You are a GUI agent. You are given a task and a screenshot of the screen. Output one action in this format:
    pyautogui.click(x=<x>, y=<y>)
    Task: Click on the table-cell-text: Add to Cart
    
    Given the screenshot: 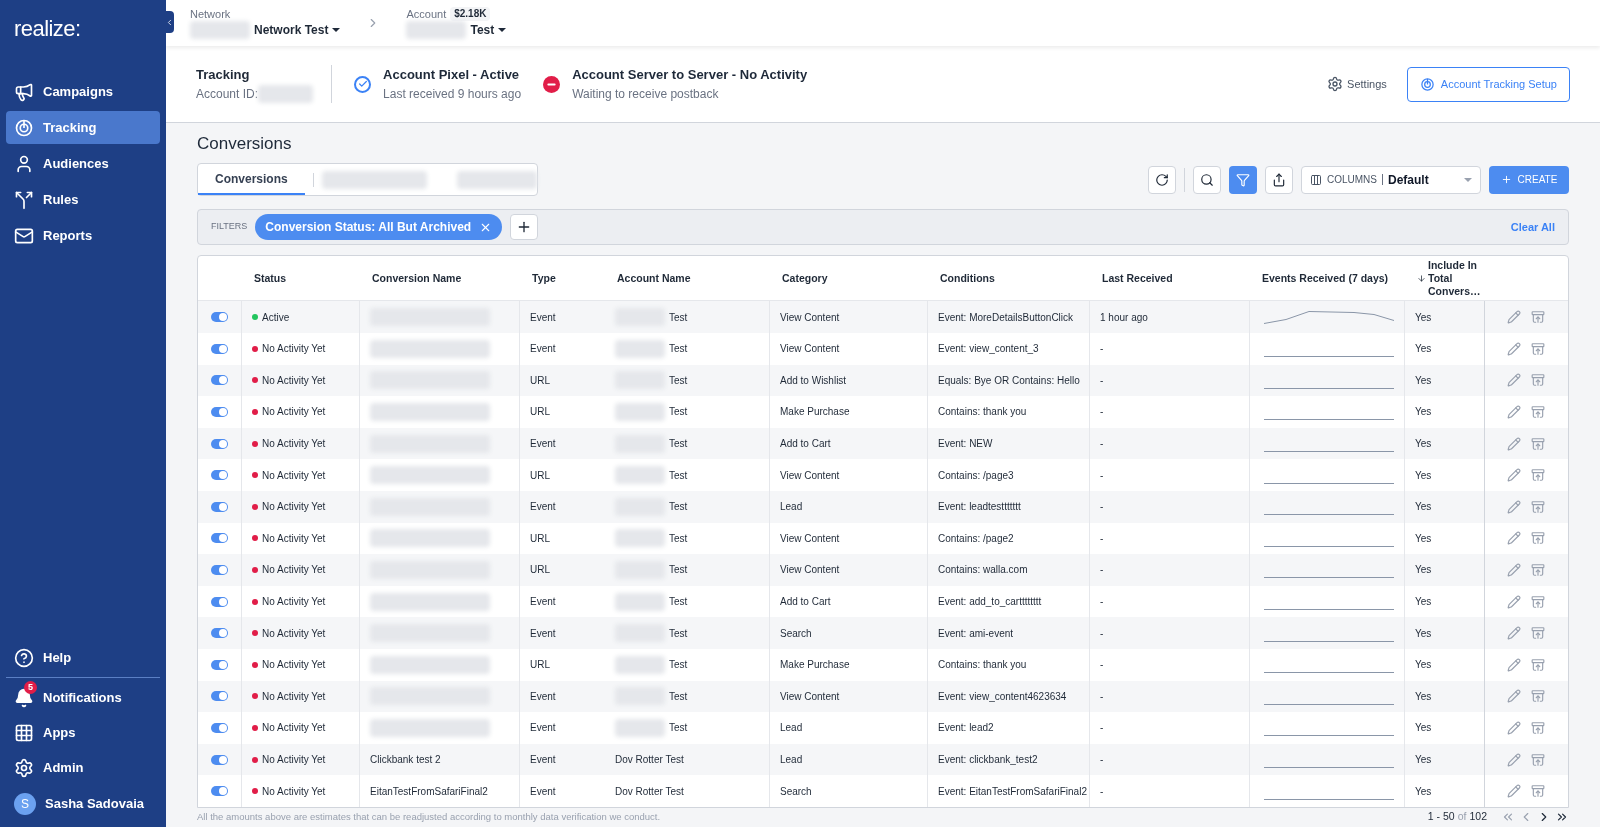 What is the action you would take?
    pyautogui.click(x=805, y=444)
    